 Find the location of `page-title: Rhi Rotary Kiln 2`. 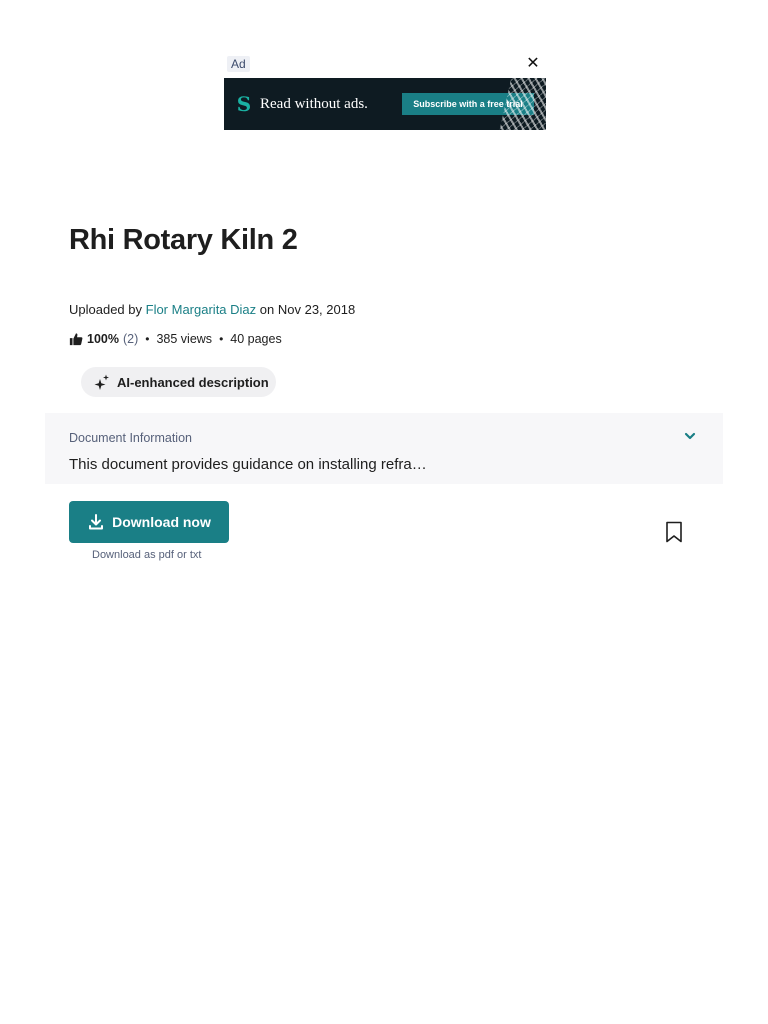

page-title: Rhi Rotary Kiln 2 is located at coordinates (183, 240).